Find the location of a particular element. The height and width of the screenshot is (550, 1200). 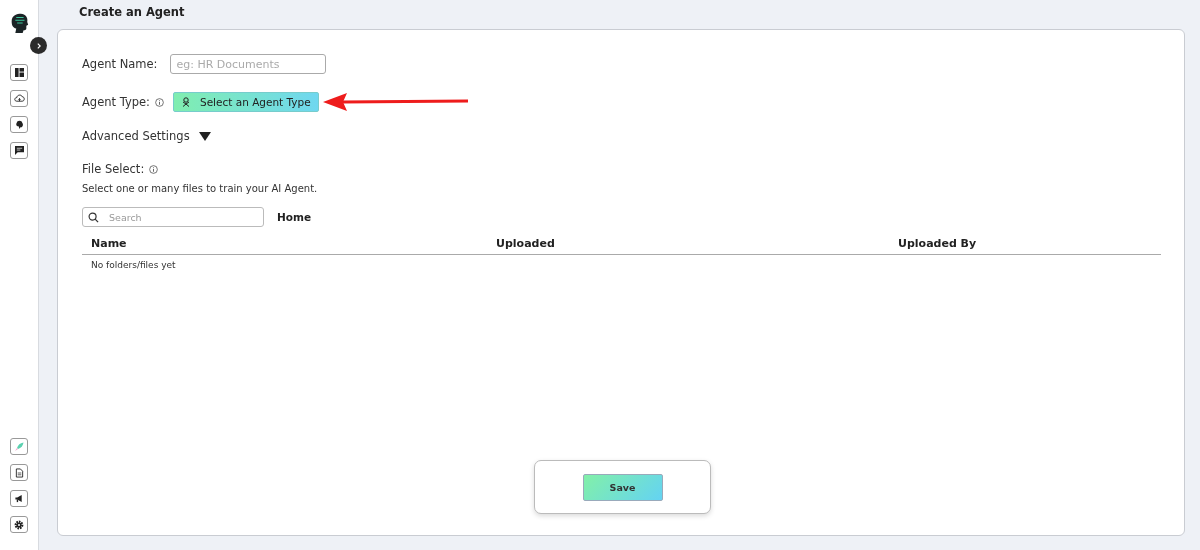

breadcrumb-home: Home is located at coordinates (294, 217).